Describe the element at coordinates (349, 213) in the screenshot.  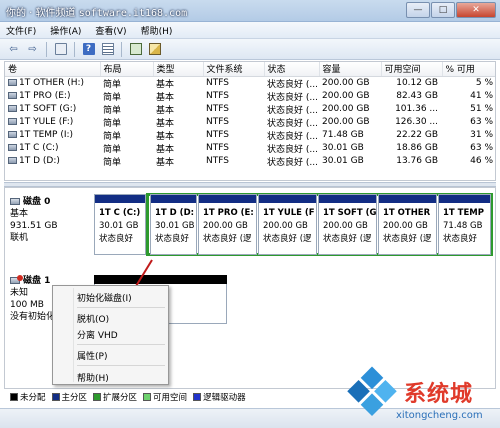
I see `partition-name: 1T SOFT (G` at that location.